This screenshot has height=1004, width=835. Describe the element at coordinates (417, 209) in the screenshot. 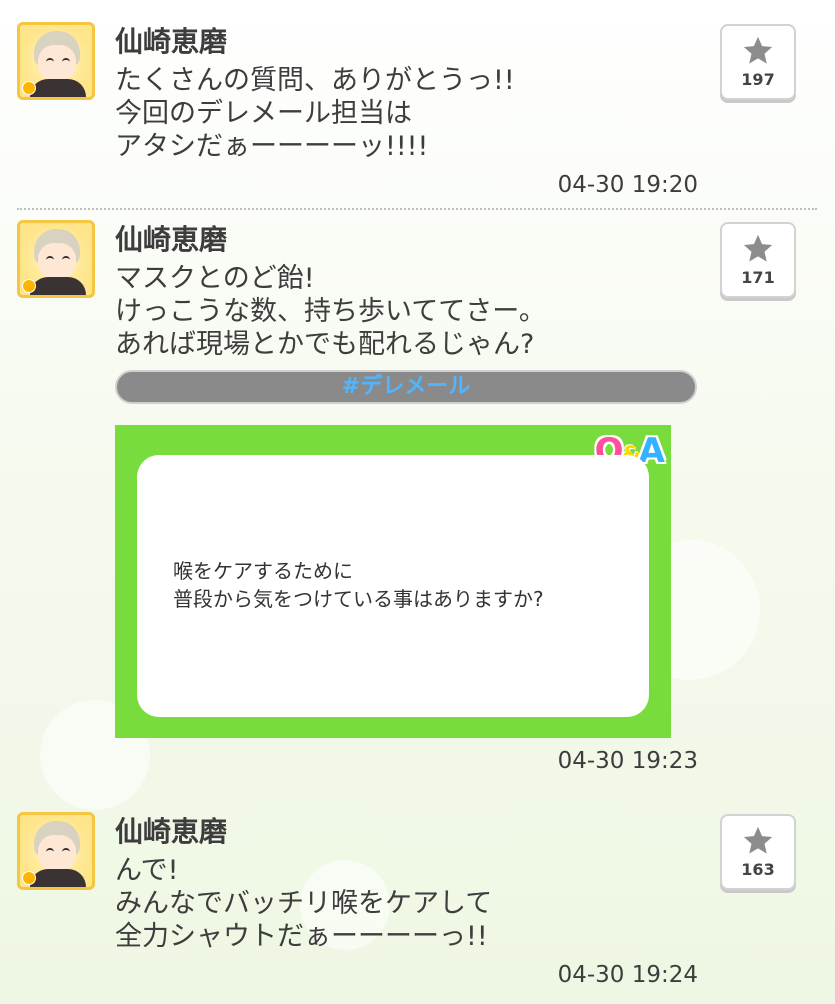

I see `post-divider` at that location.